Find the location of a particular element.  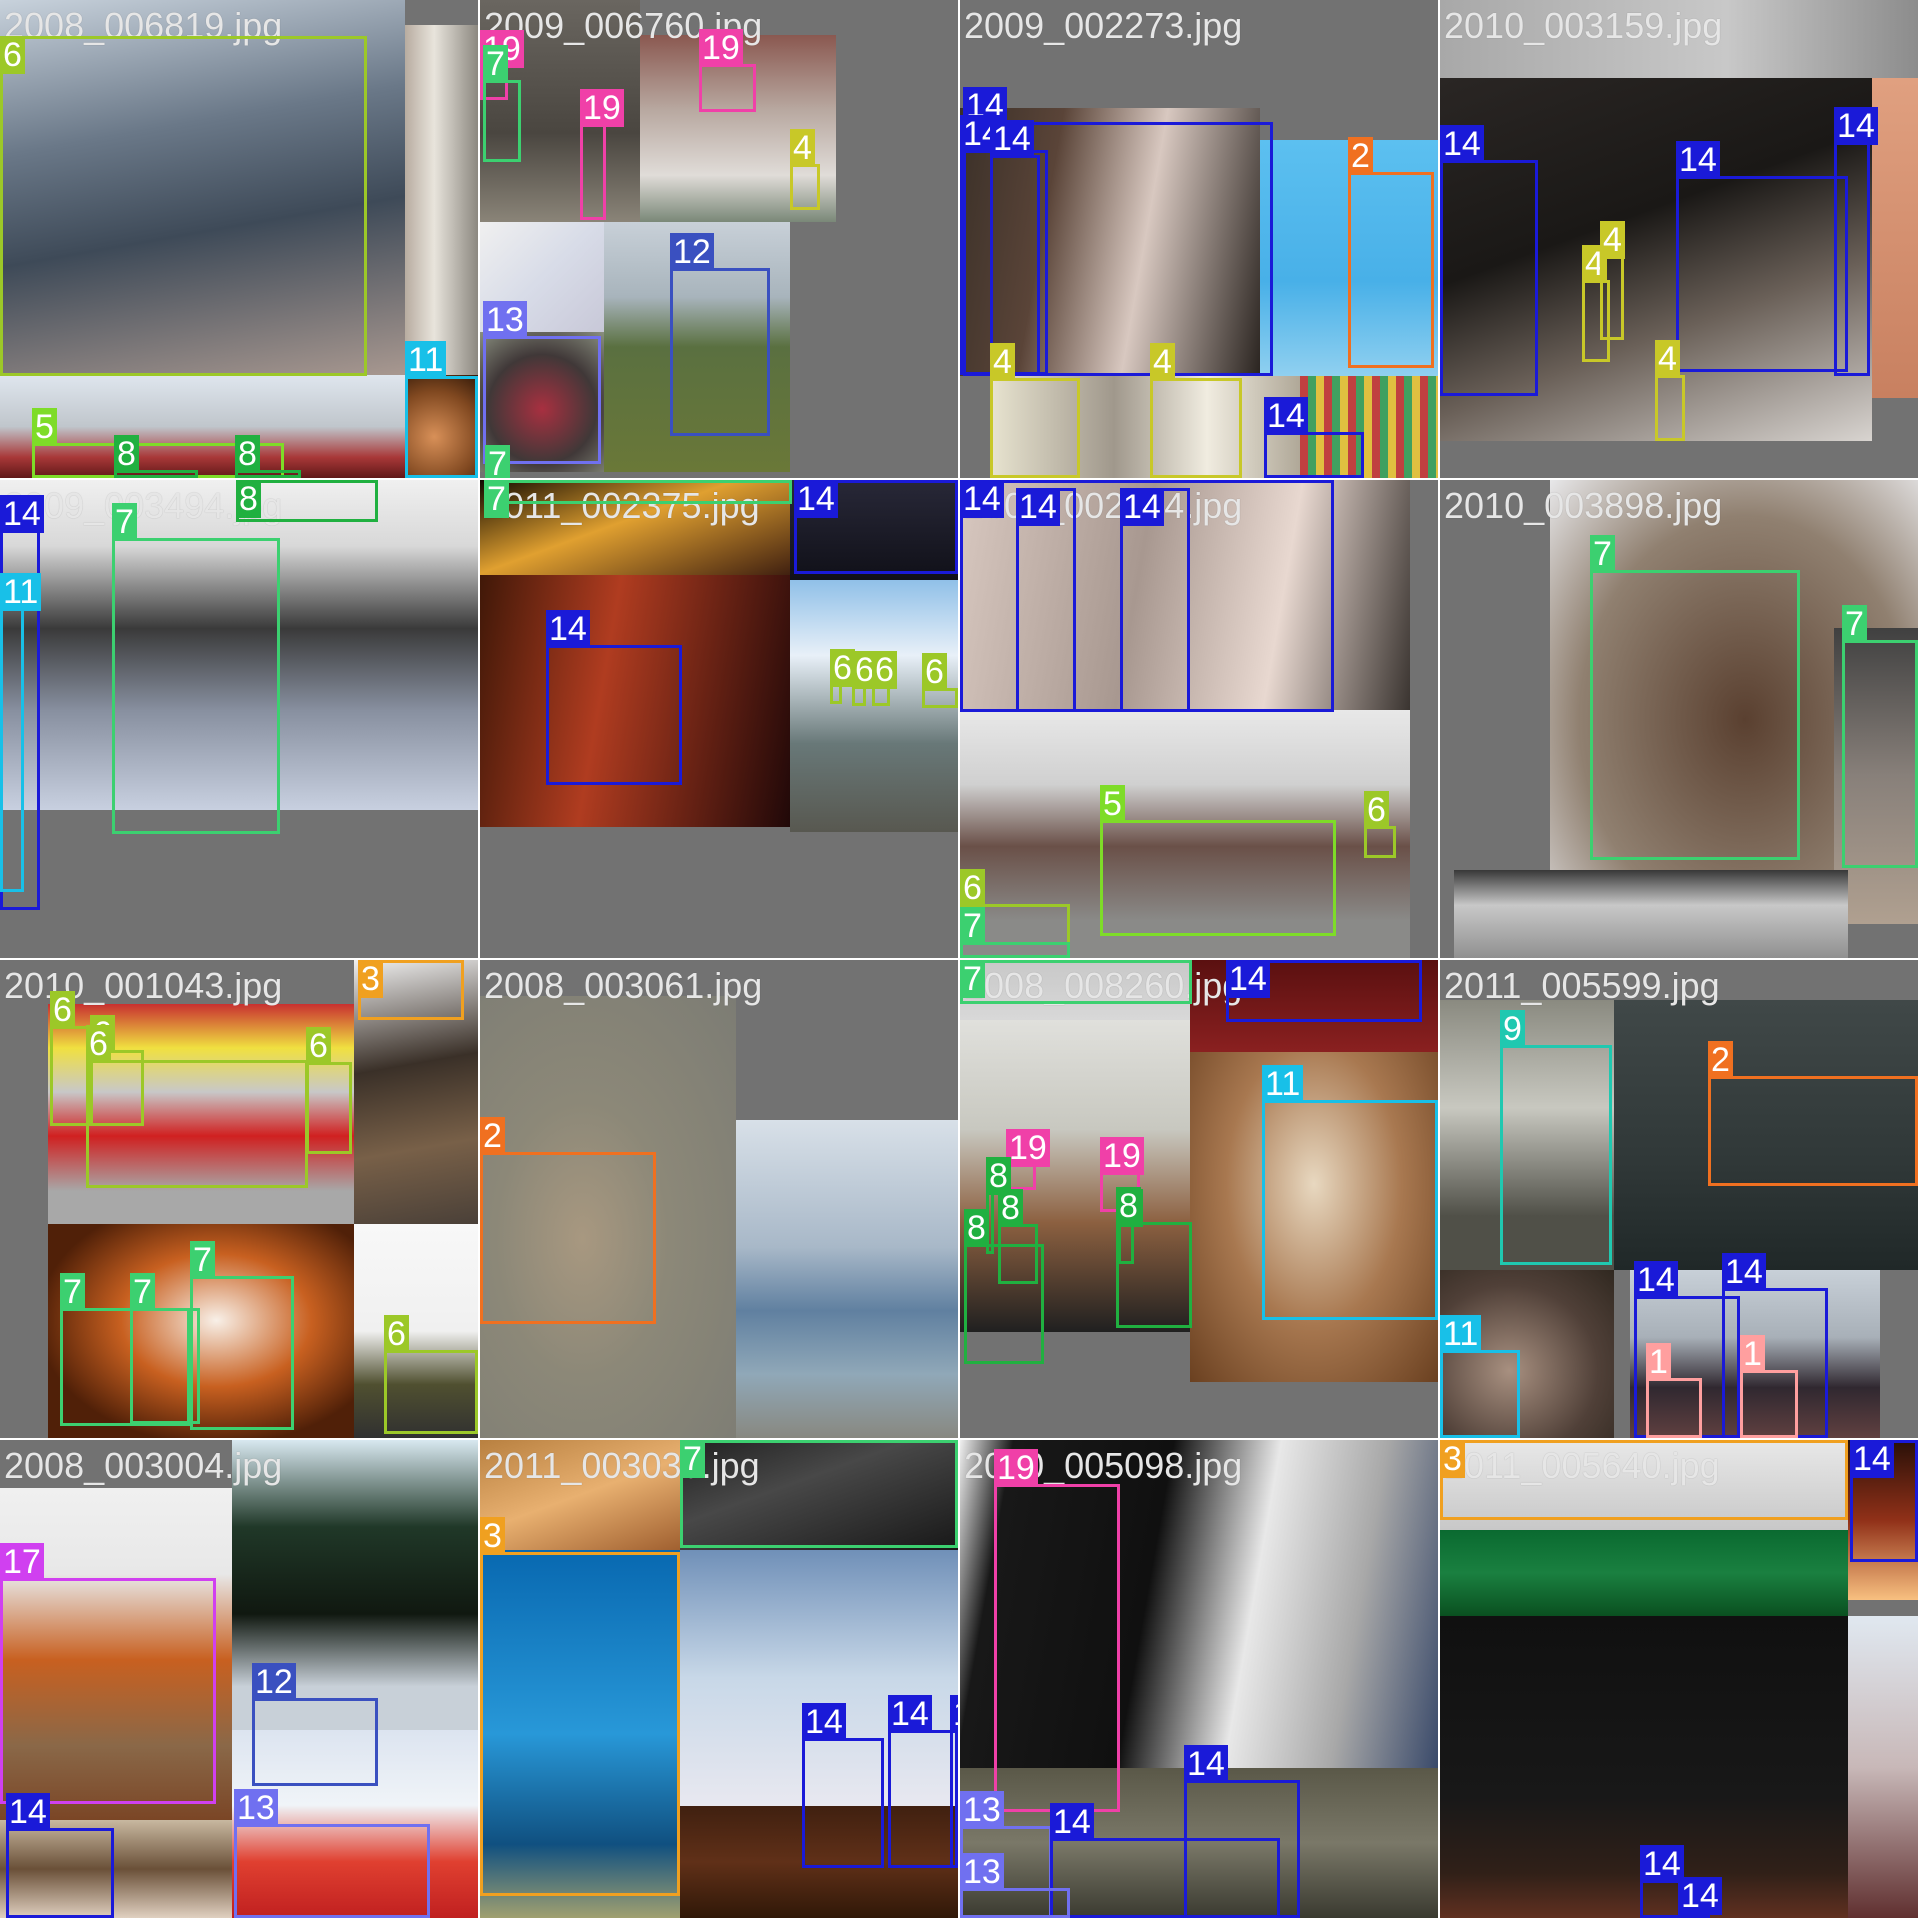

bounding-box: 13 is located at coordinates (332, 1853).